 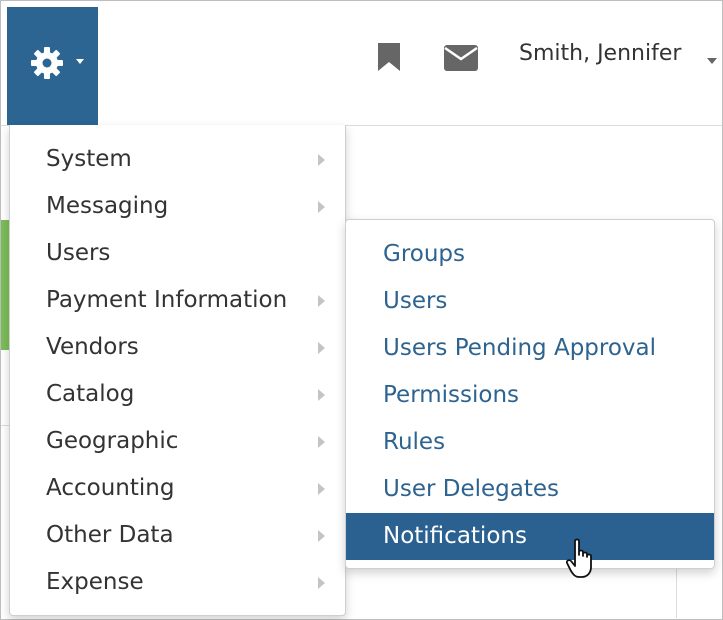 What do you see at coordinates (177, 394) in the screenshot?
I see `menu-item-catalog: Catalog` at bounding box center [177, 394].